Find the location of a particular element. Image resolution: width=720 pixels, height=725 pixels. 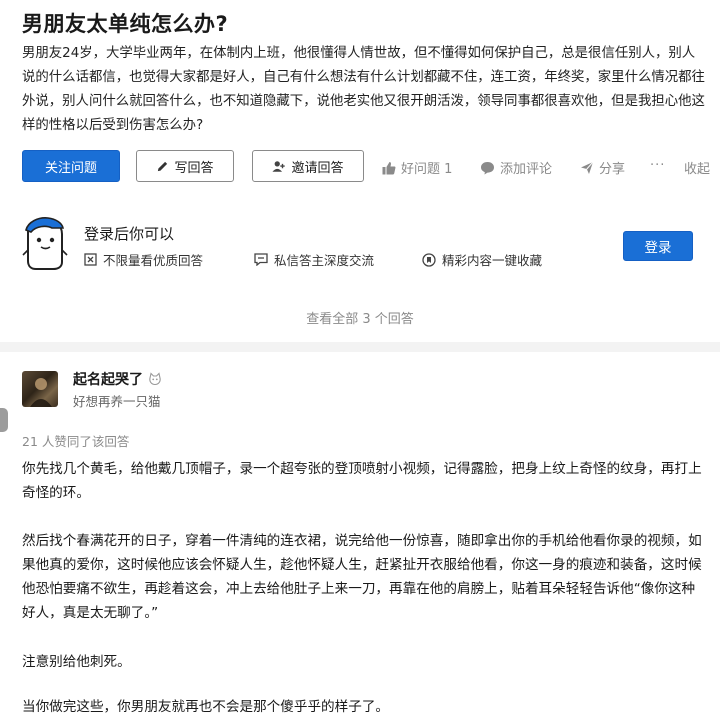

login-prompt-card: 登录后你可以 不限量看优质回答 私信答主深度交流 精彩内容一键收藏 登录 is located at coordinates (367, 244).